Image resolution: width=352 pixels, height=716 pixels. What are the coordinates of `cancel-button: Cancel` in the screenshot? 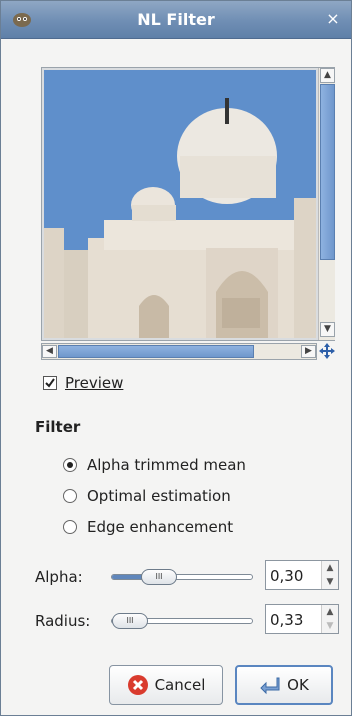 It's located at (166, 685).